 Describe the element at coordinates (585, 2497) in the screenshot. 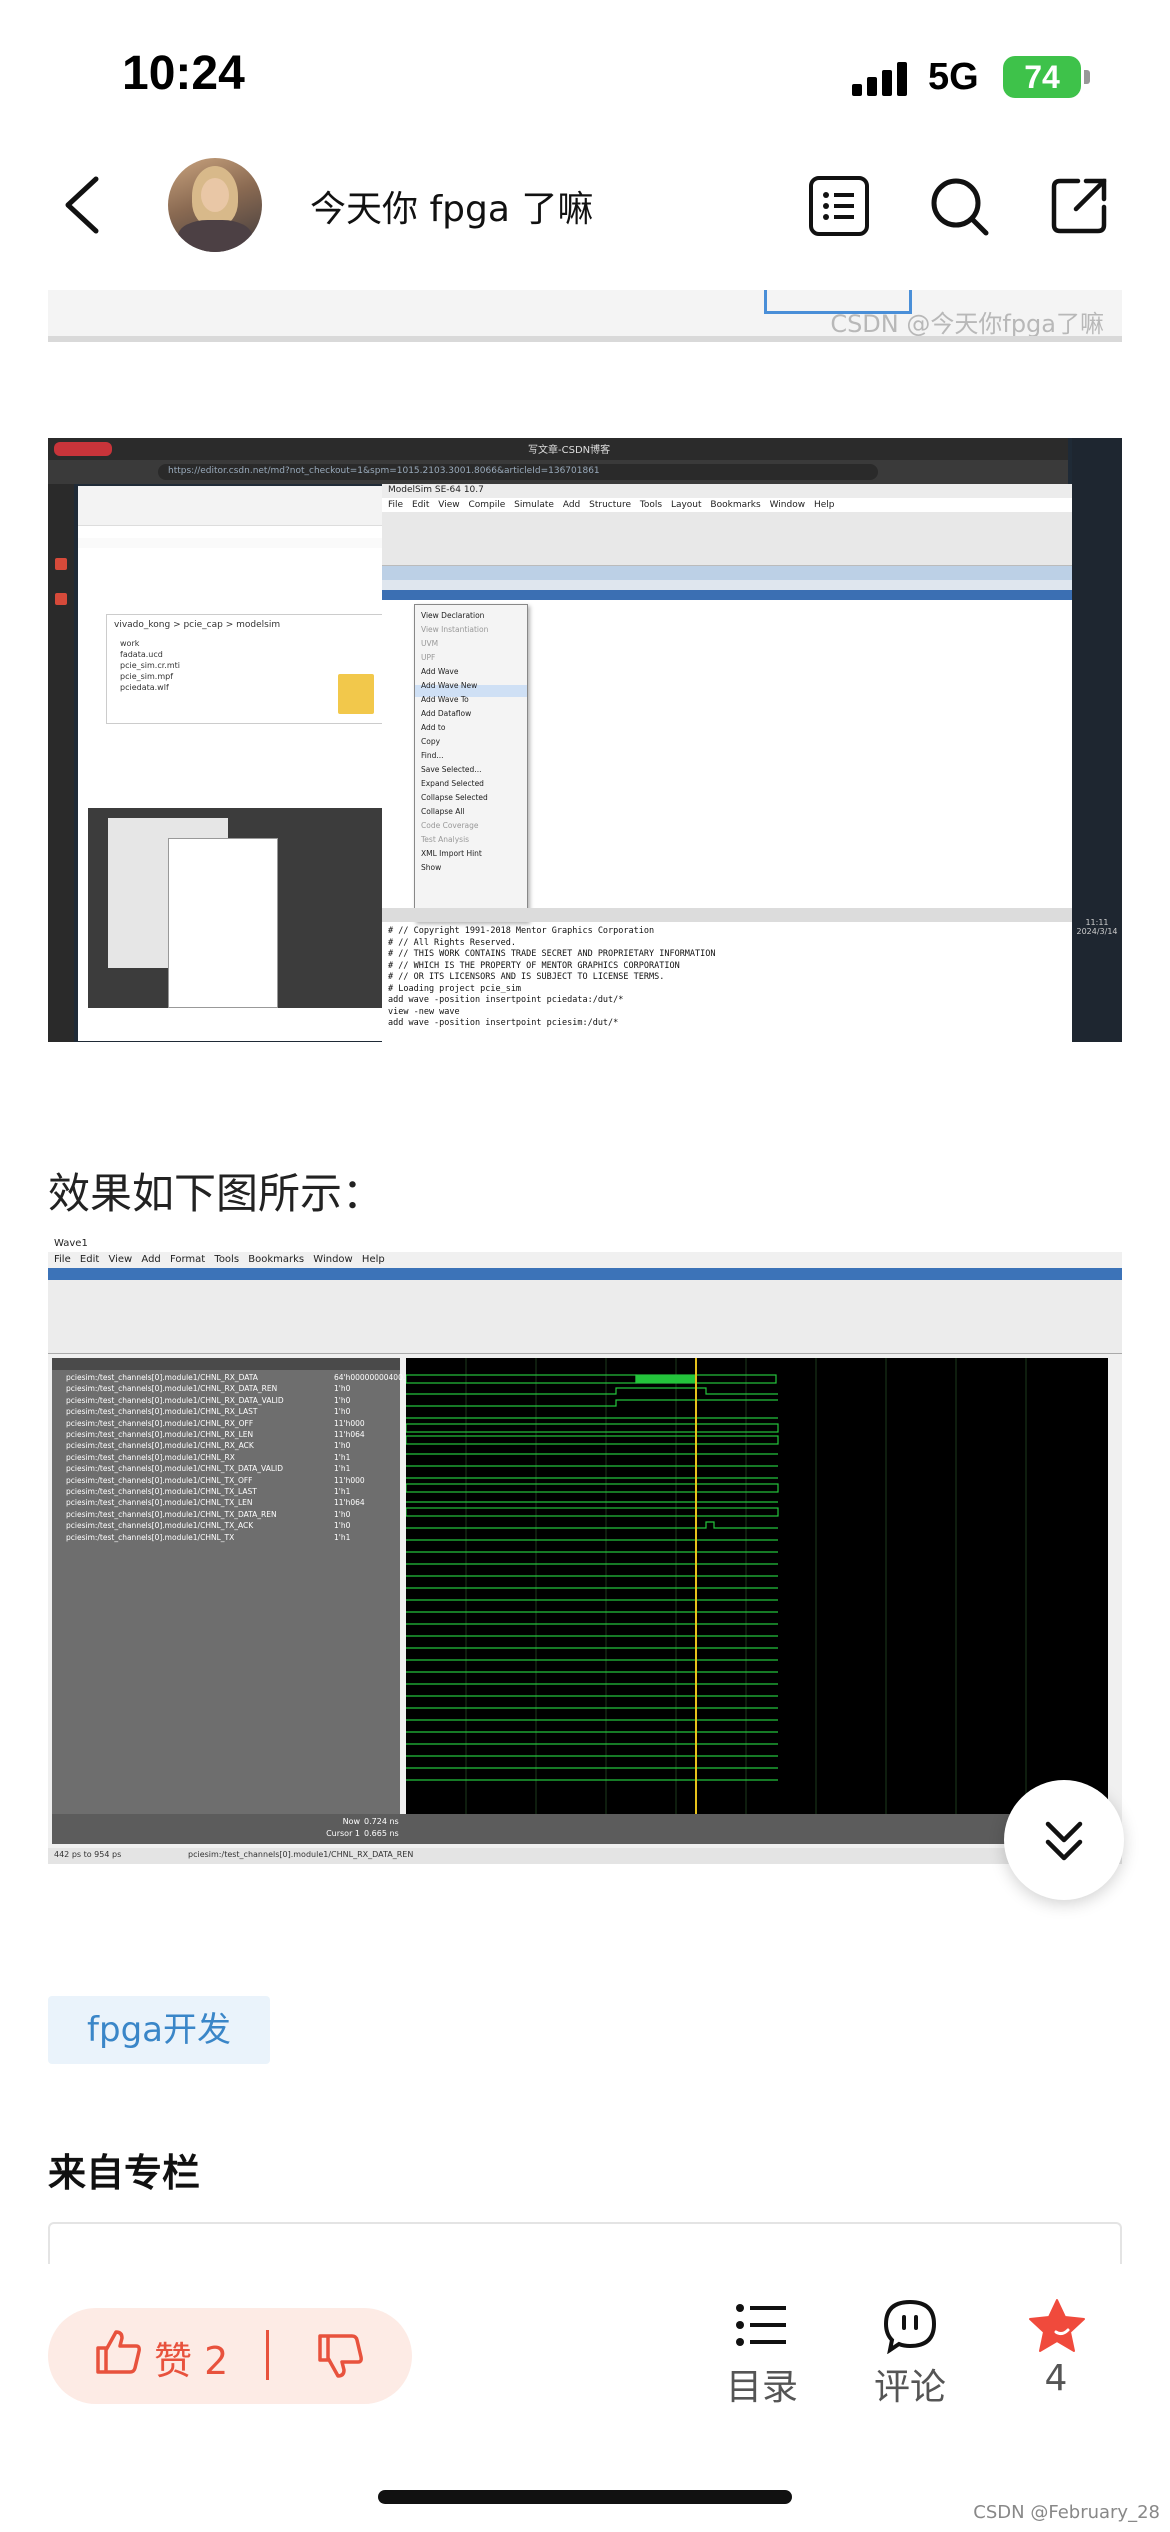

I see `home-indicator` at that location.